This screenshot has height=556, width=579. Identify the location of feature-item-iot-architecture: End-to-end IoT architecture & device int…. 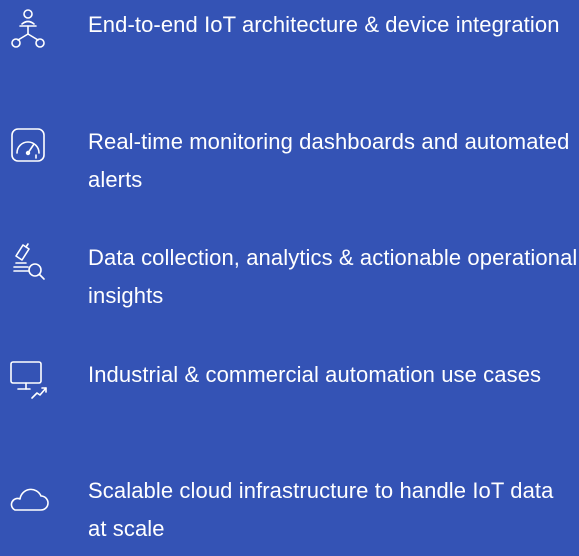
(289, 43).